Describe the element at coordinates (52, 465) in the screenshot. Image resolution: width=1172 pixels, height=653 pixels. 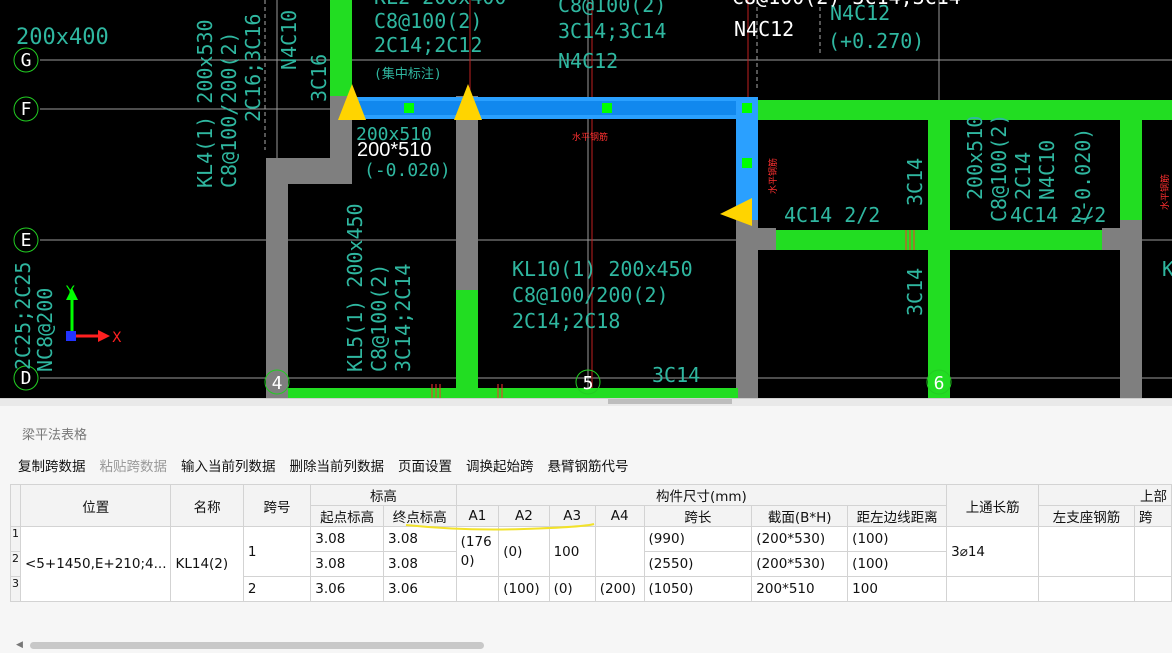
I see `copy-span-data-button: 复制跨数据` at that location.